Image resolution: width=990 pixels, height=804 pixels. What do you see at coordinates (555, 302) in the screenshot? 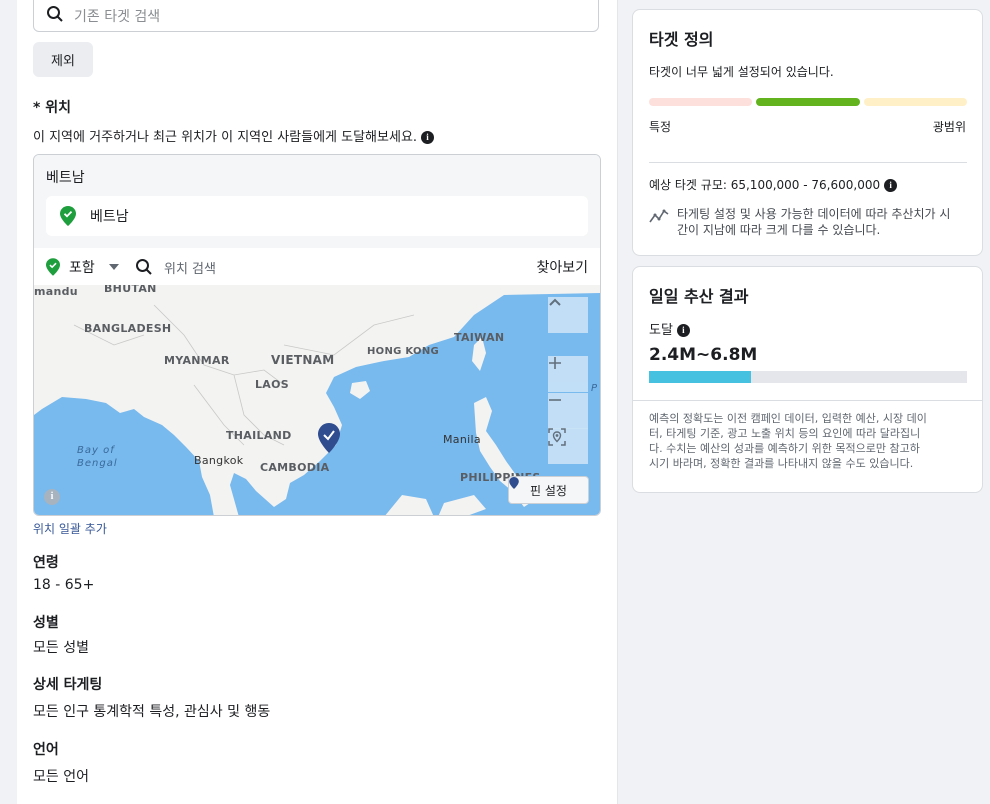
I see `chevron-up-icon` at bounding box center [555, 302].